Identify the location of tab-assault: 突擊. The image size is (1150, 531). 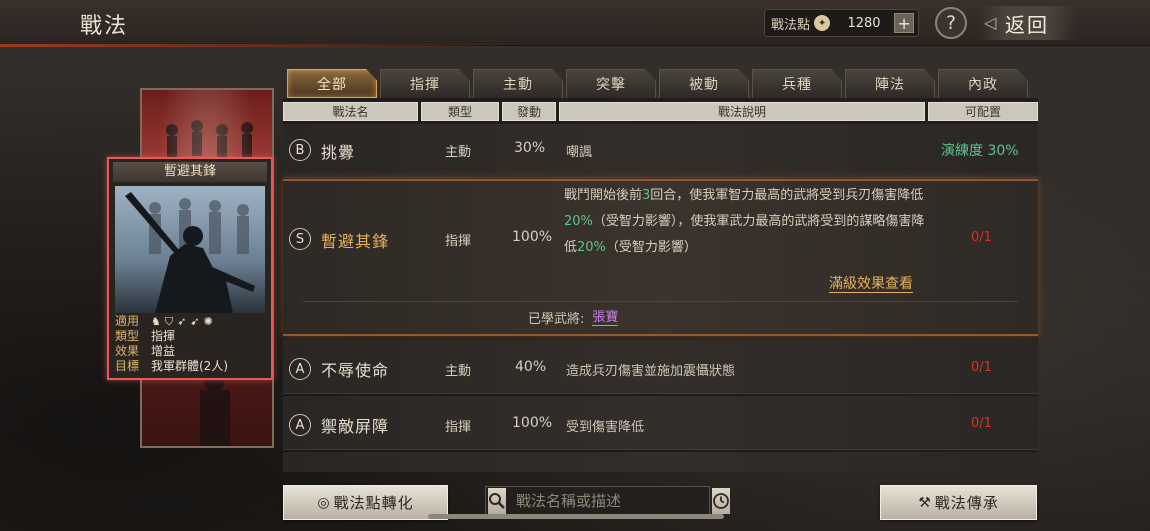
(611, 83).